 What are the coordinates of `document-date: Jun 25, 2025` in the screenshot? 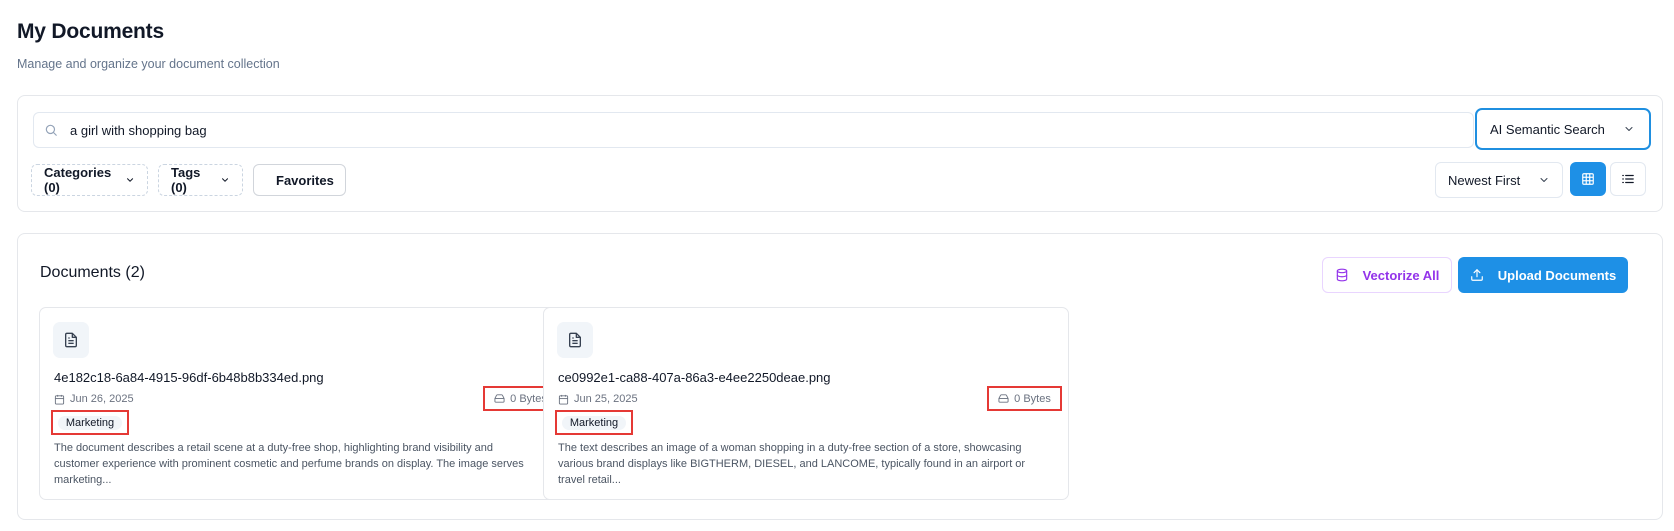 It's located at (598, 399).